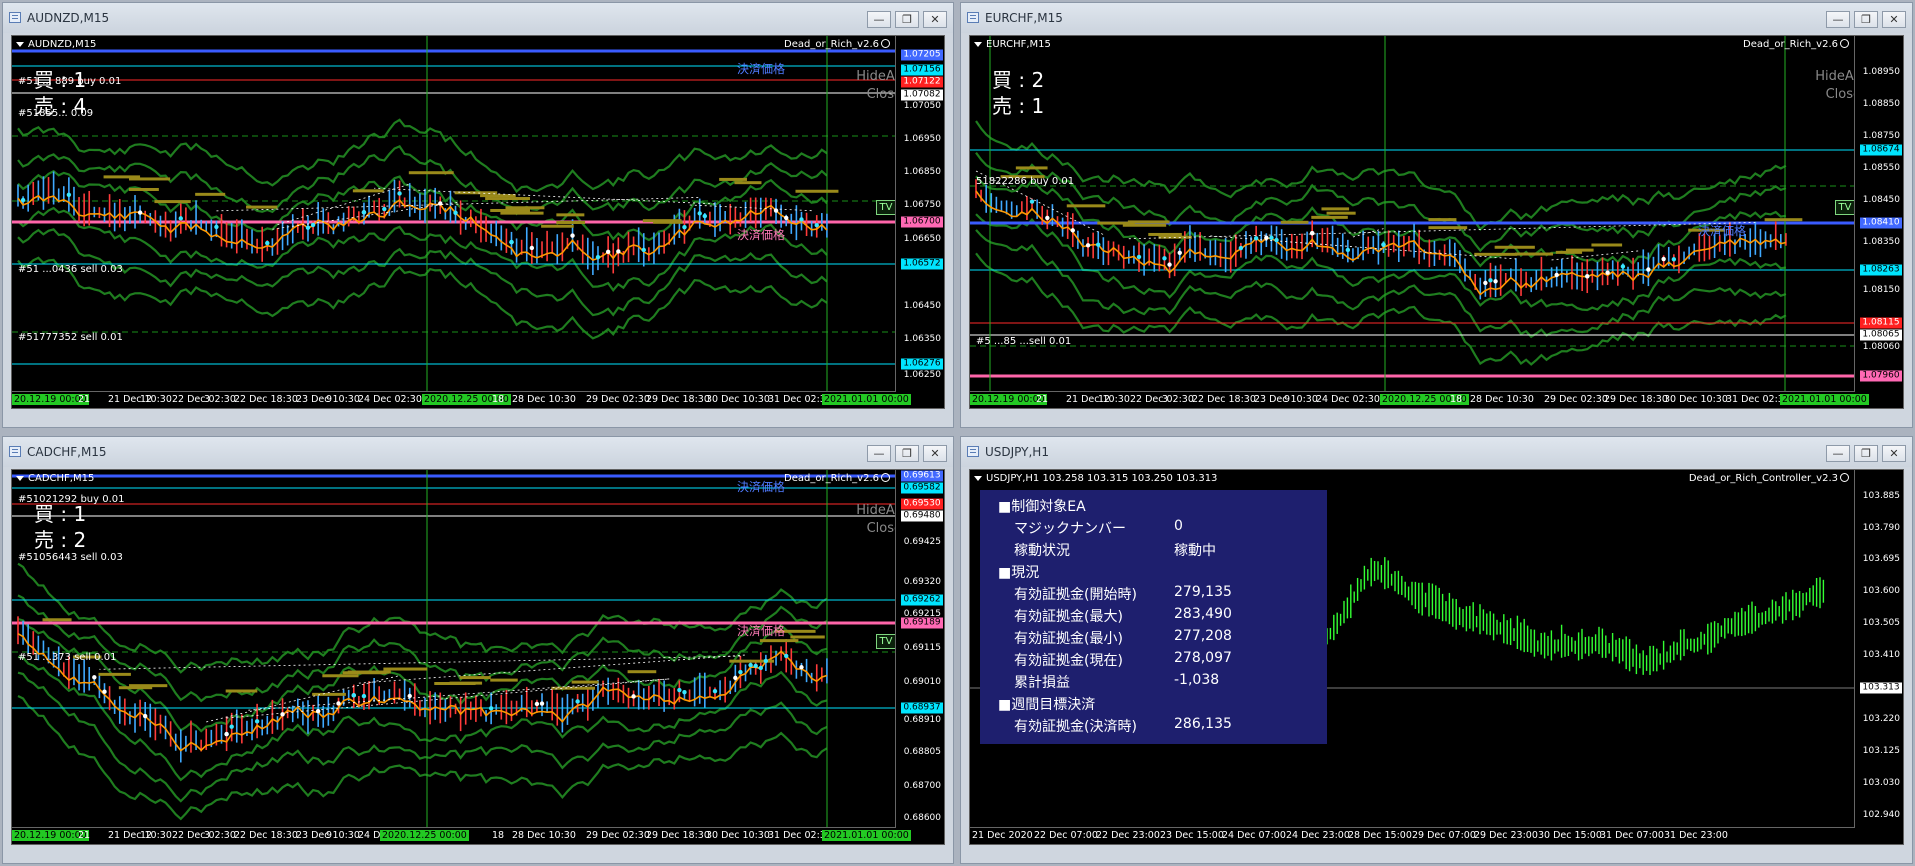  Describe the element at coordinates (1881, 623) in the screenshot. I see `price-label: 103.505` at that location.